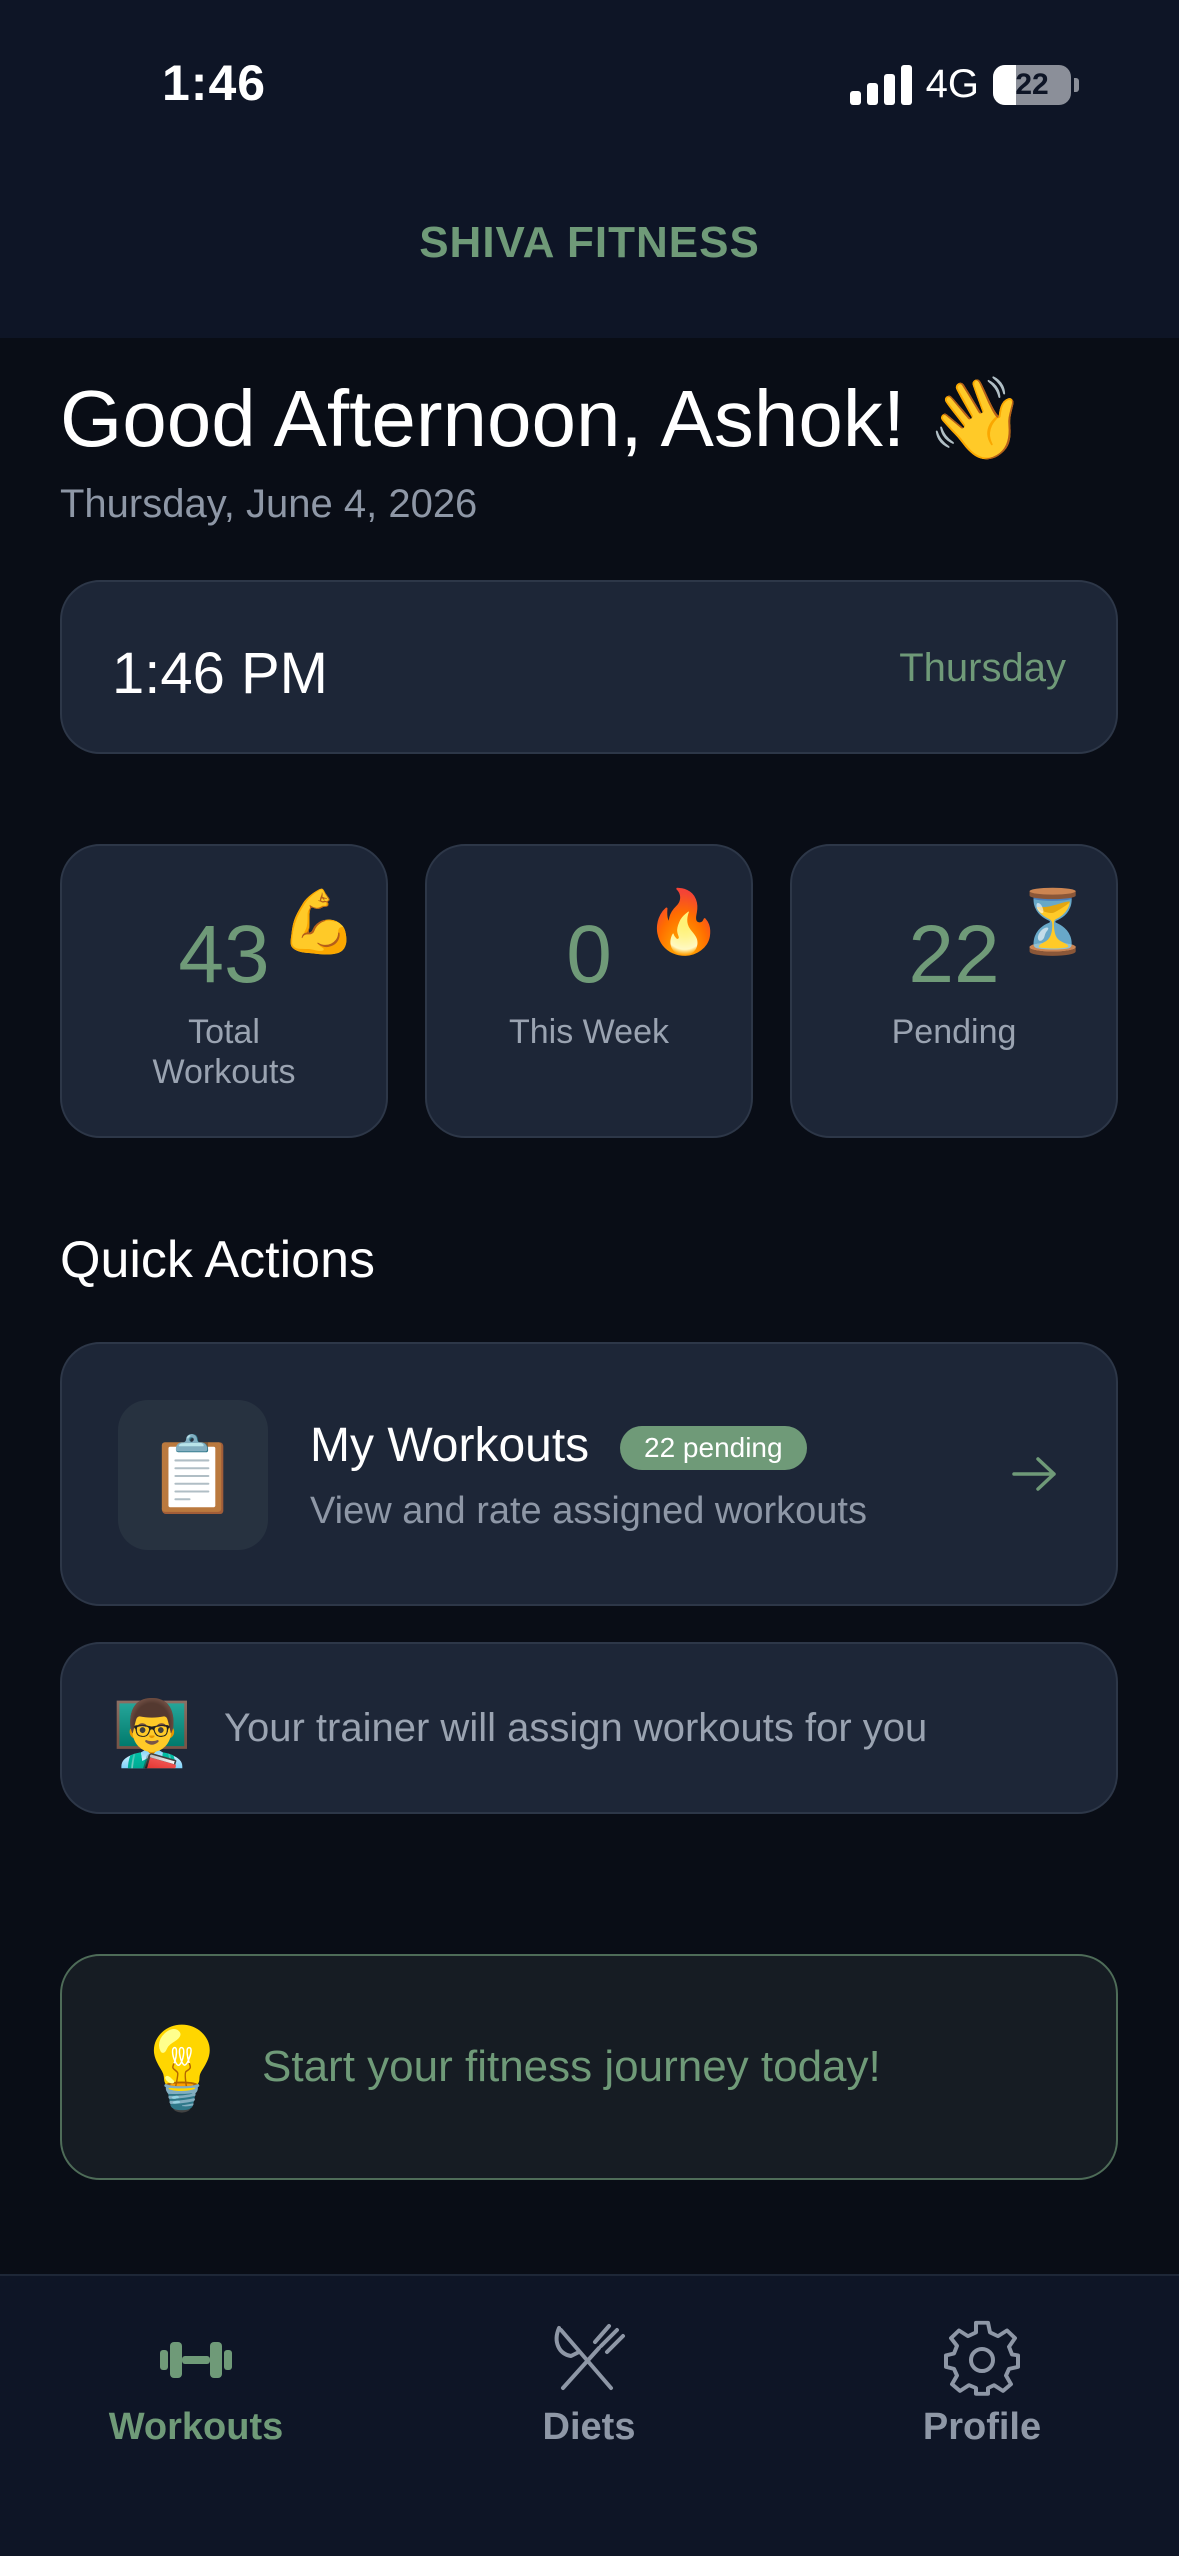 This screenshot has height=2556, width=1179. What do you see at coordinates (589, 1032) in the screenshot?
I see `stat-label: This Week` at bounding box center [589, 1032].